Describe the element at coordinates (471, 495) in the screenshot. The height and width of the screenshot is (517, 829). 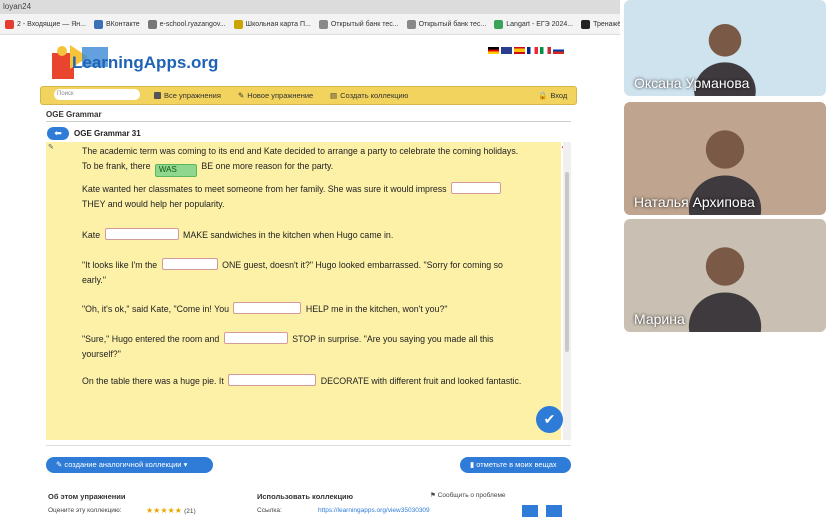
I see `report-problem-label: Сообщить о проблеме` at that location.